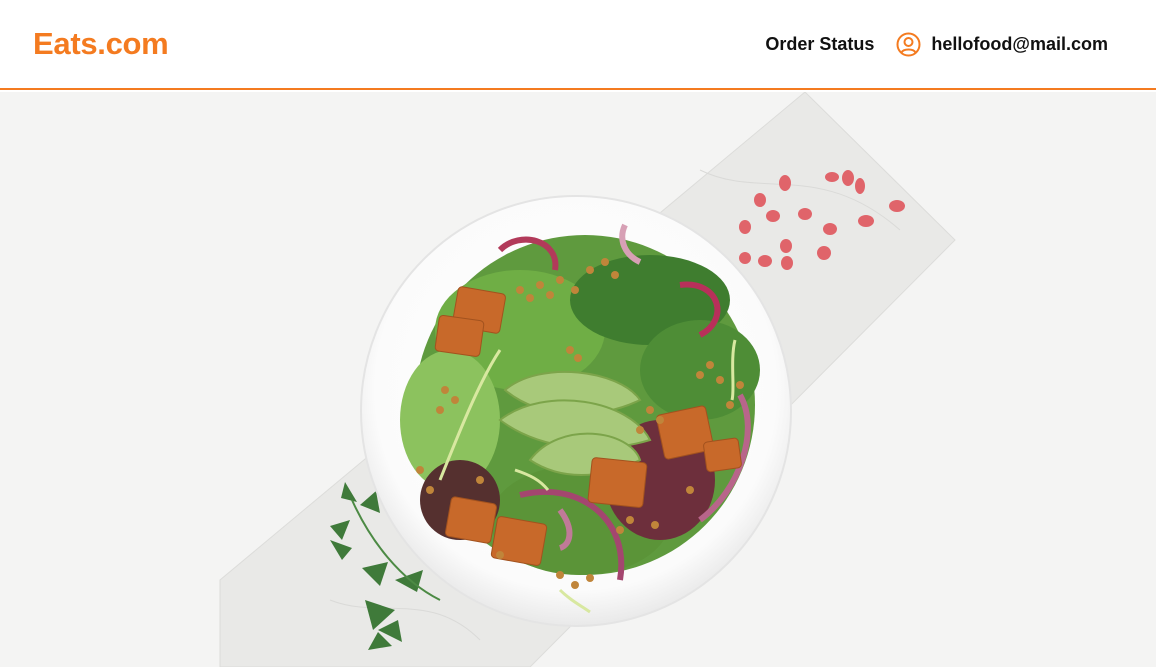 Image resolution: width=1156 pixels, height=667 pixels. Describe the element at coordinates (819, 44) in the screenshot. I see `order-status-link: Order Status` at that location.